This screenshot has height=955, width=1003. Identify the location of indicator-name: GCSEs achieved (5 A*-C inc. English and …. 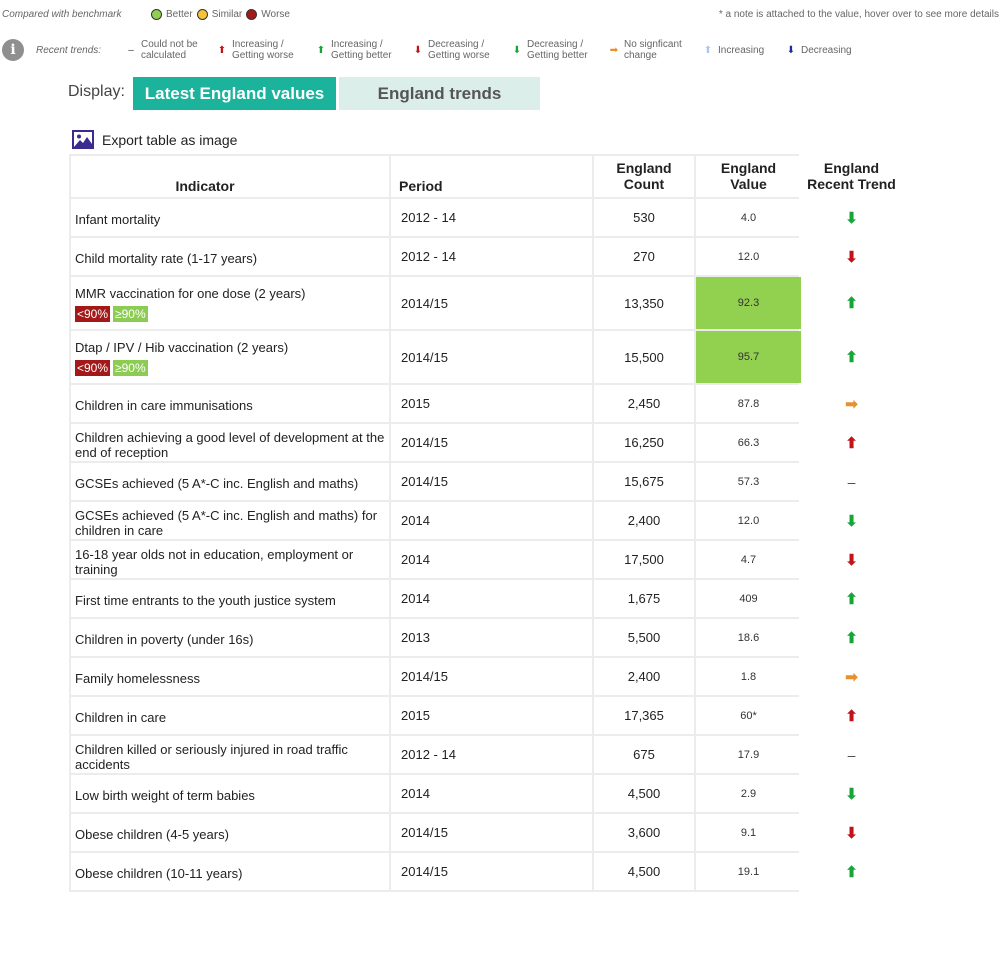
(217, 483).